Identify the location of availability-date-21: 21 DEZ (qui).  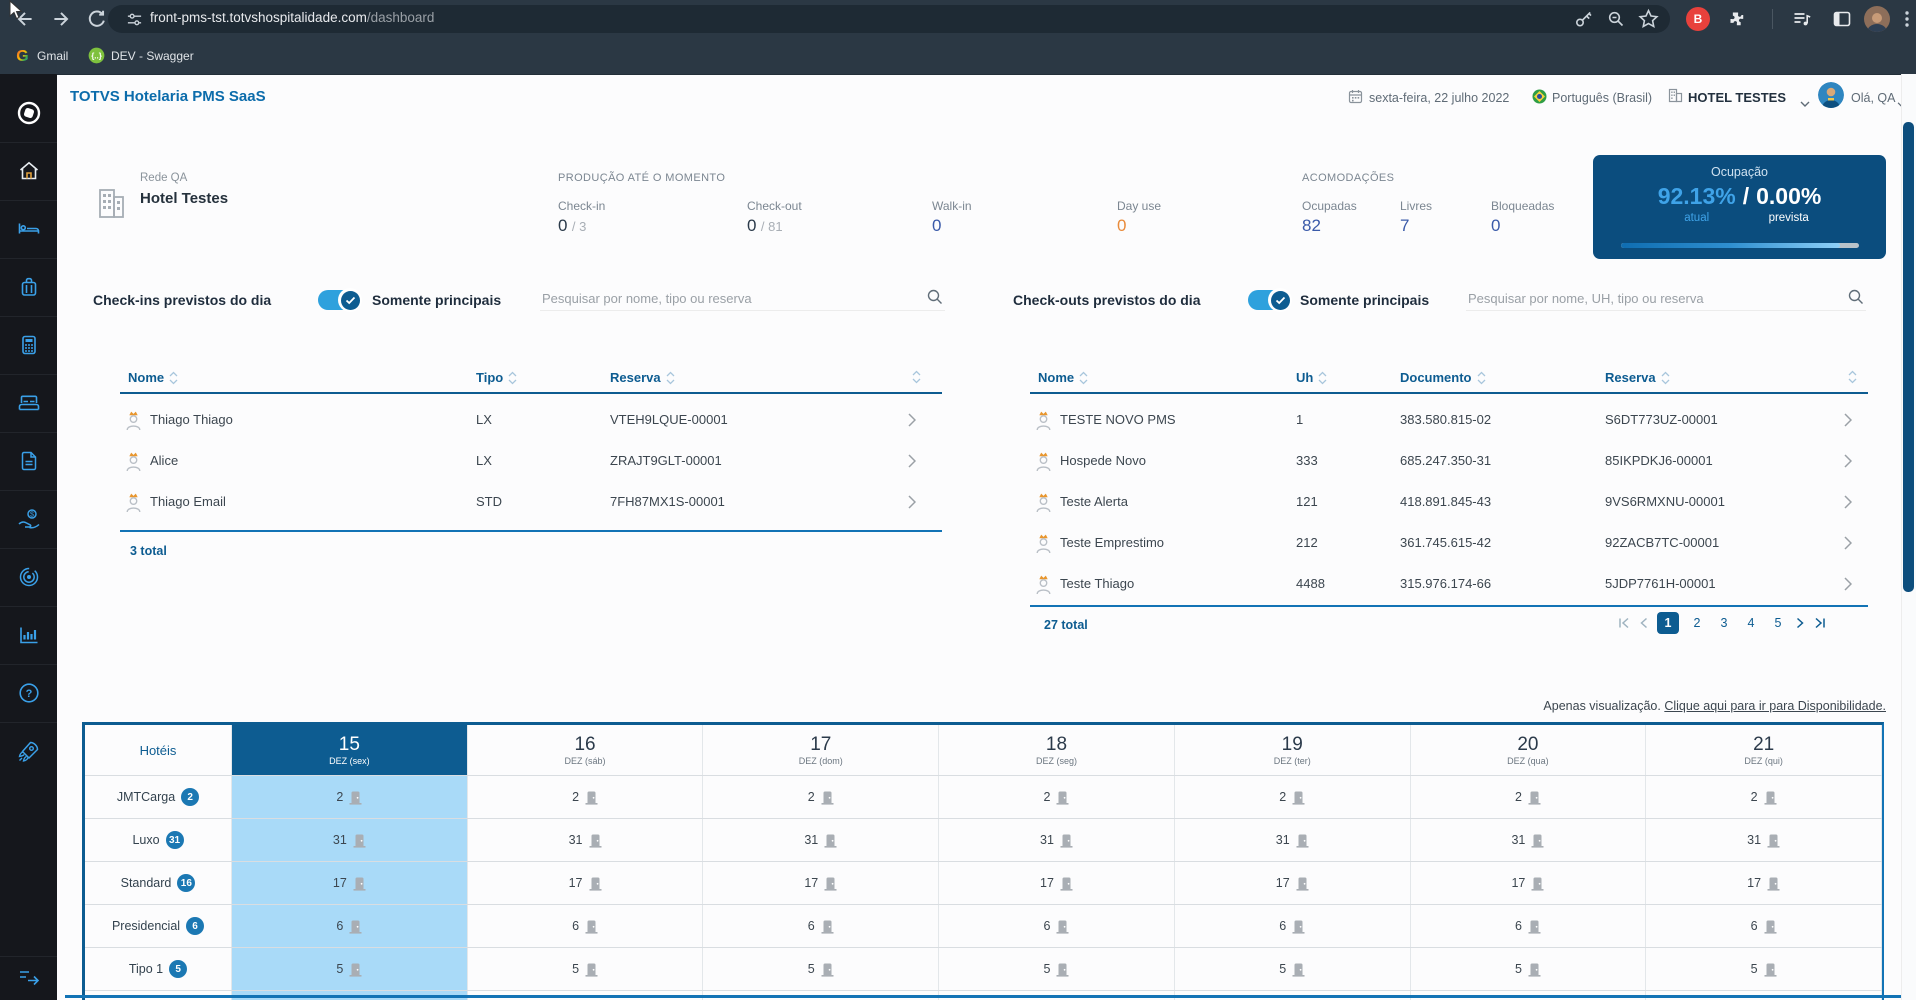
(1764, 750).